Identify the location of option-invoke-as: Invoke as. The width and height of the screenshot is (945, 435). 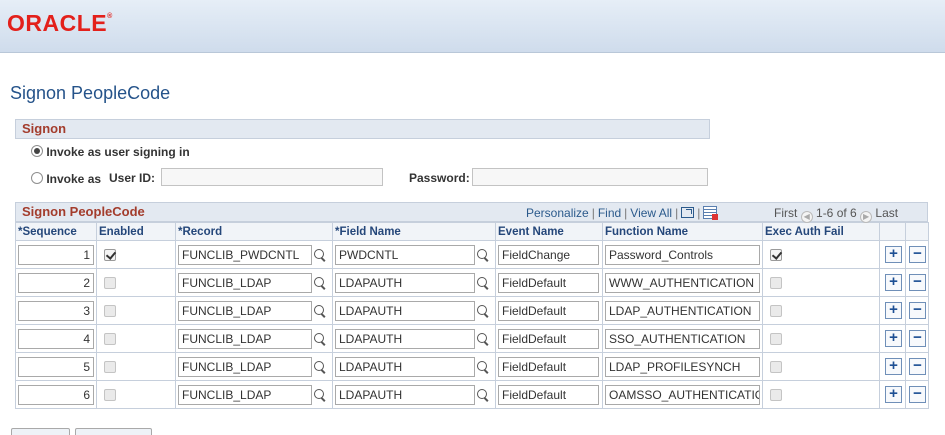
(66, 179).